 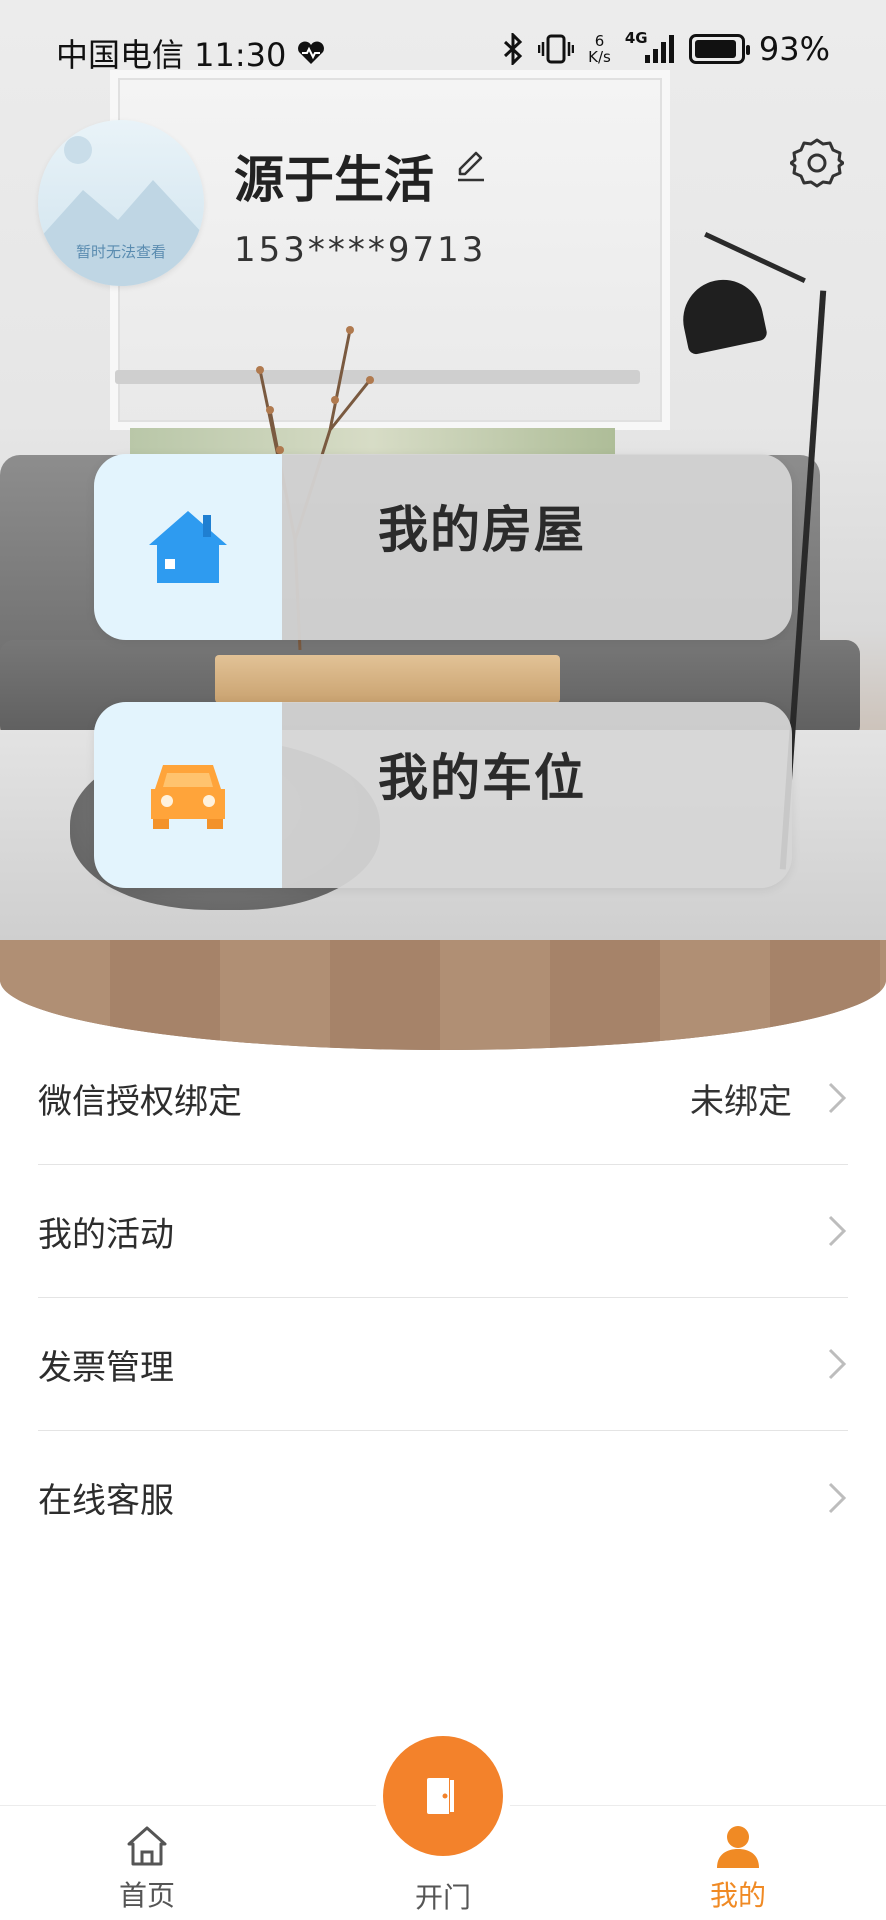 I want to click on net-speed: 6 K/s, so click(x=599, y=49).